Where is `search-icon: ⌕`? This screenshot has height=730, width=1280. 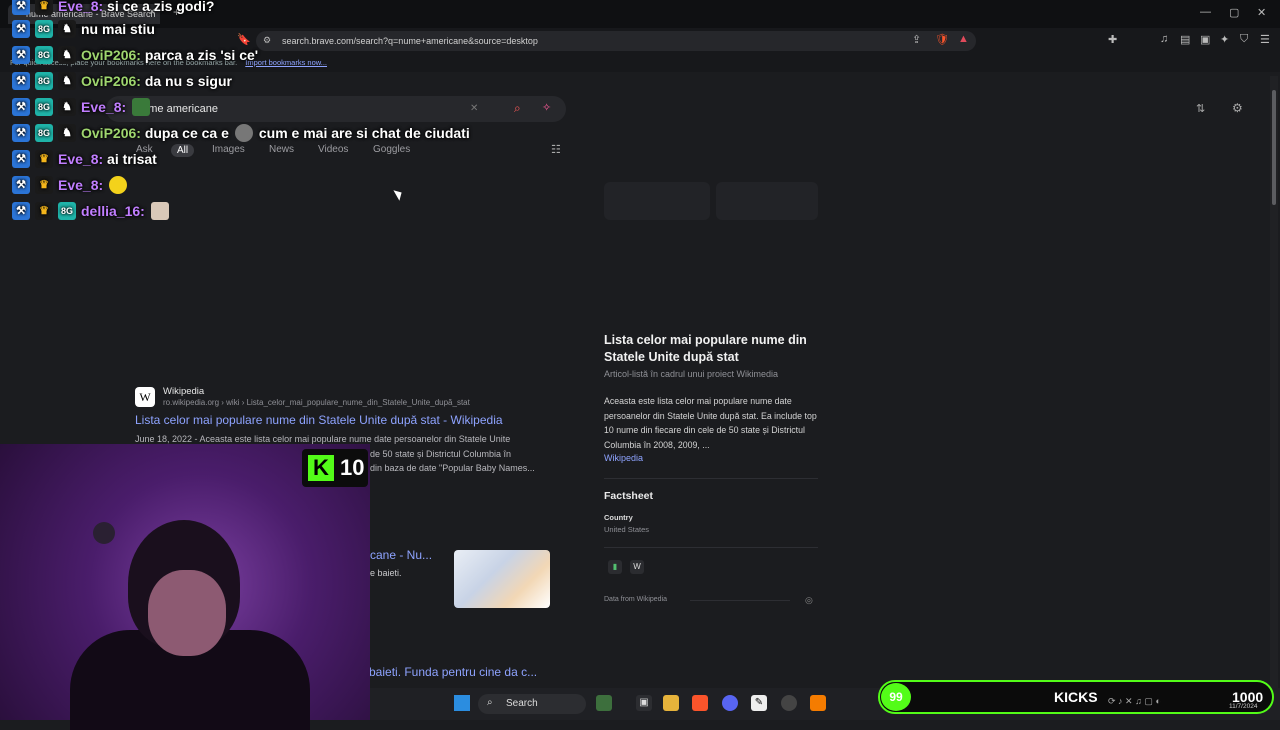 search-icon: ⌕ is located at coordinates (517, 108).